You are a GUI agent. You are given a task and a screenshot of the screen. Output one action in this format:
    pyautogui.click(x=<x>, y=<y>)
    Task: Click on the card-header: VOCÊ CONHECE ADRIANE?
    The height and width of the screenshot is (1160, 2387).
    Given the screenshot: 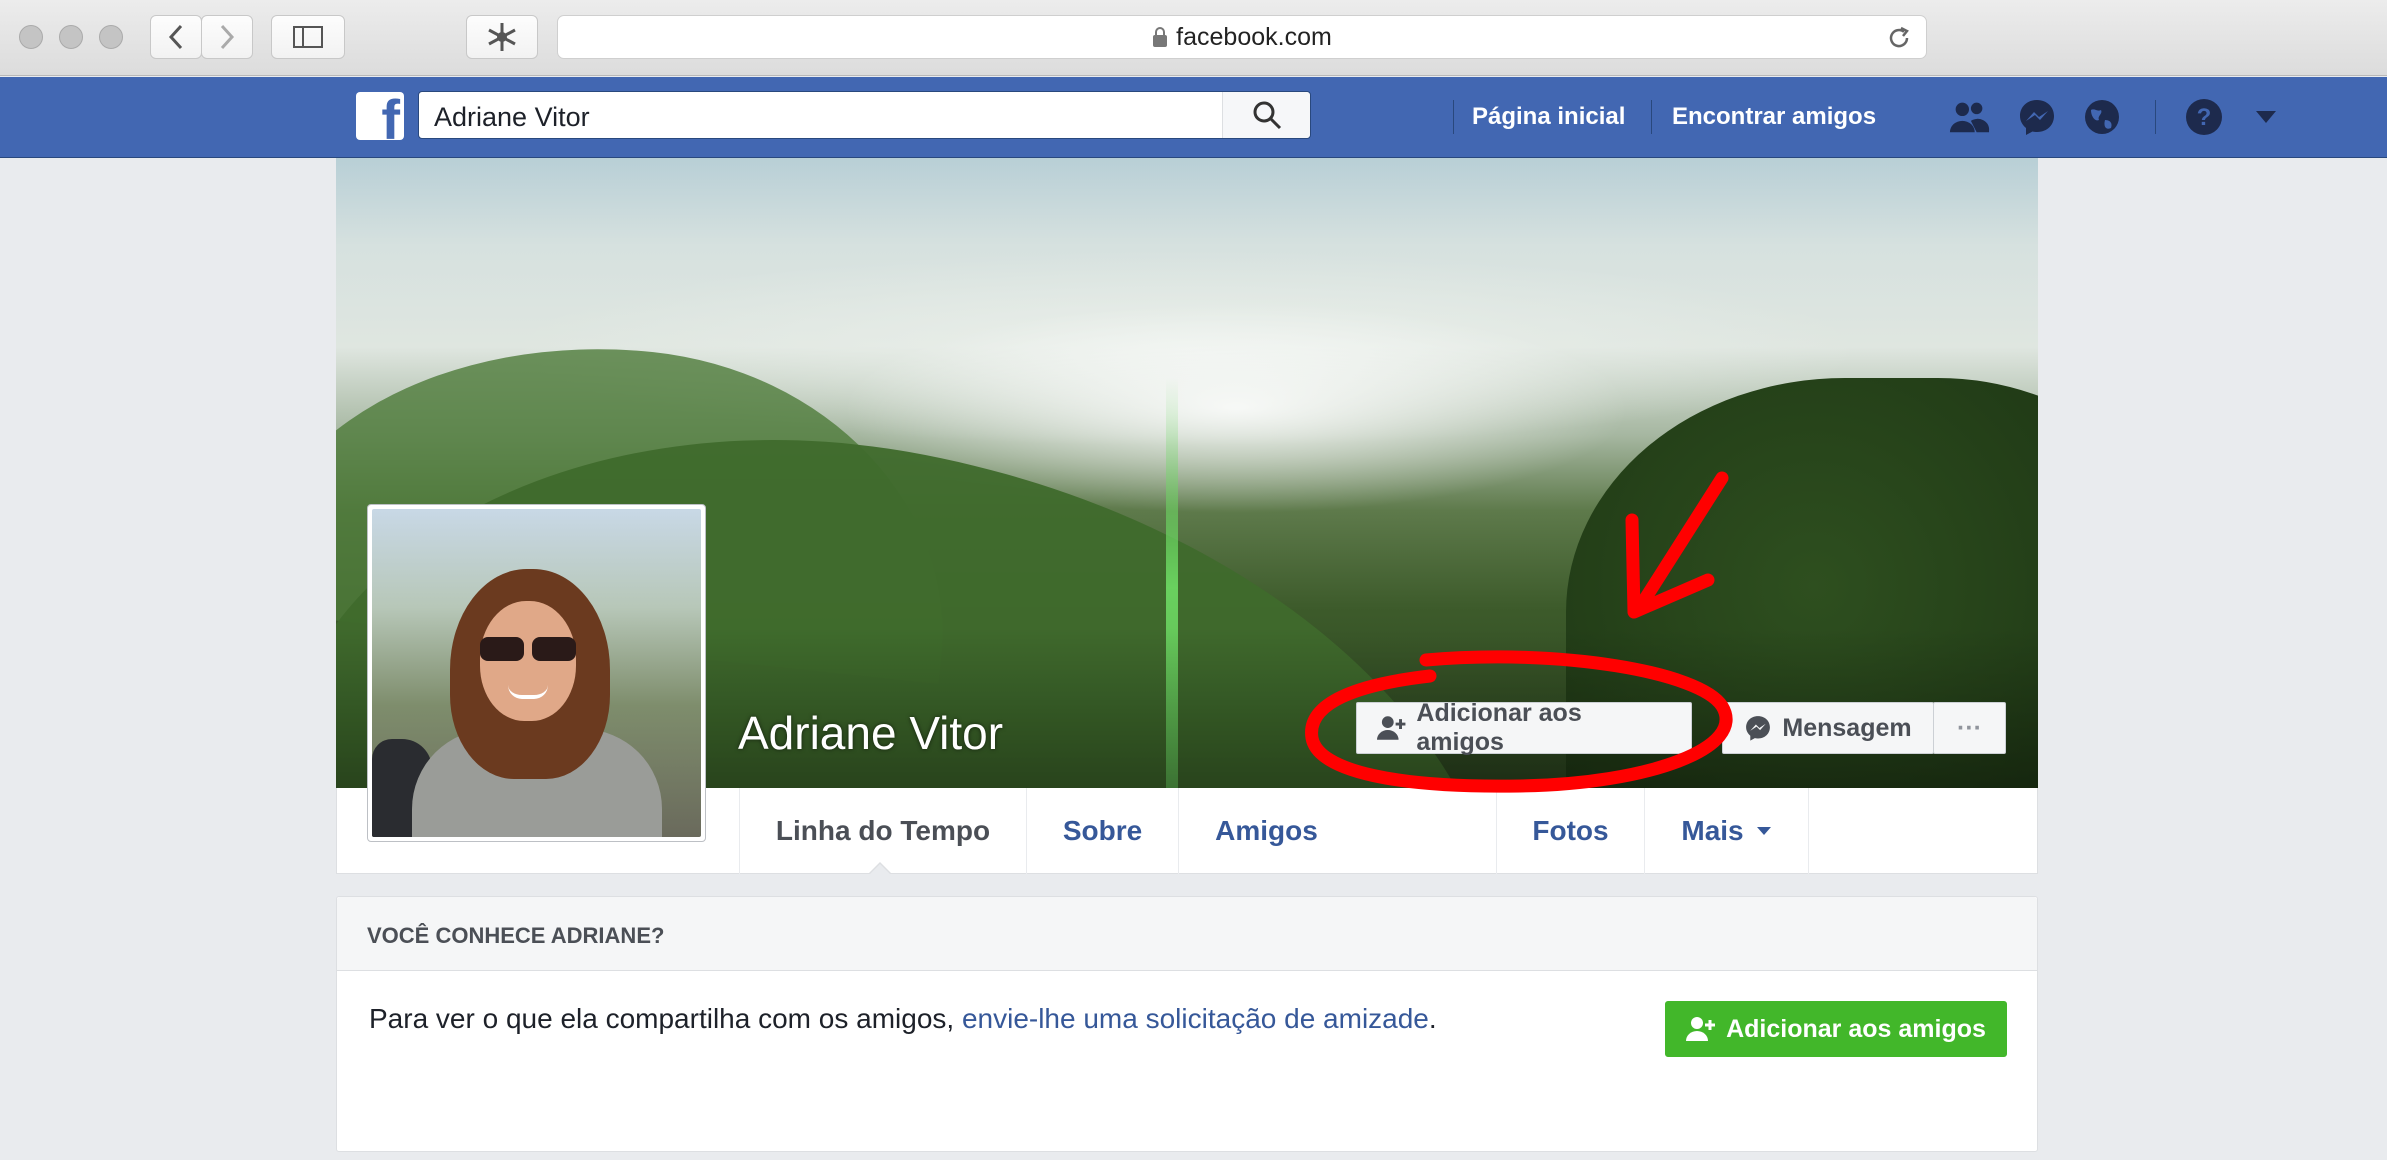 What is the action you would take?
    pyautogui.click(x=1187, y=934)
    